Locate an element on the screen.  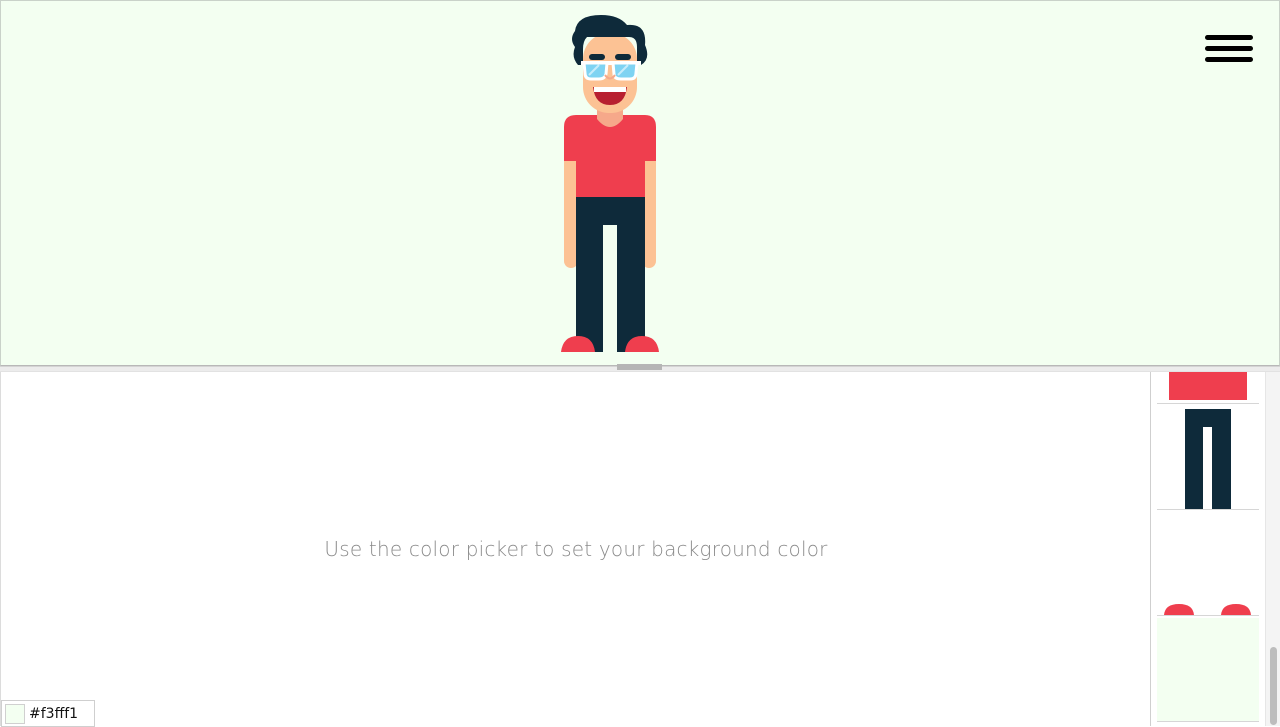
color-picker-value: #f3fff1 is located at coordinates (53, 714).